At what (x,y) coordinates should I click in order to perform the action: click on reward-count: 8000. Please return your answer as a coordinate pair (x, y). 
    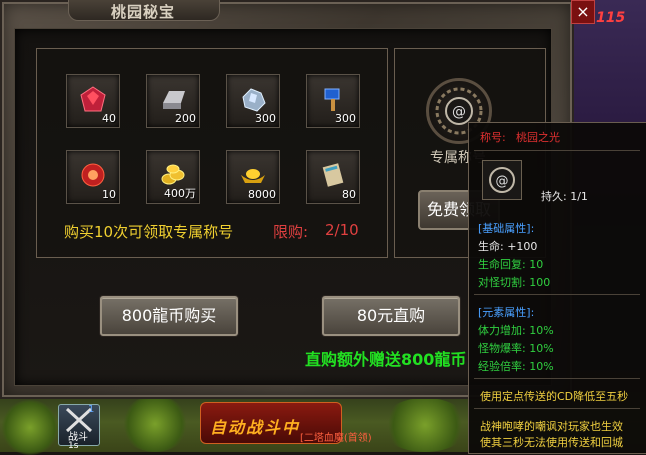
    Looking at the image, I should click on (262, 194).